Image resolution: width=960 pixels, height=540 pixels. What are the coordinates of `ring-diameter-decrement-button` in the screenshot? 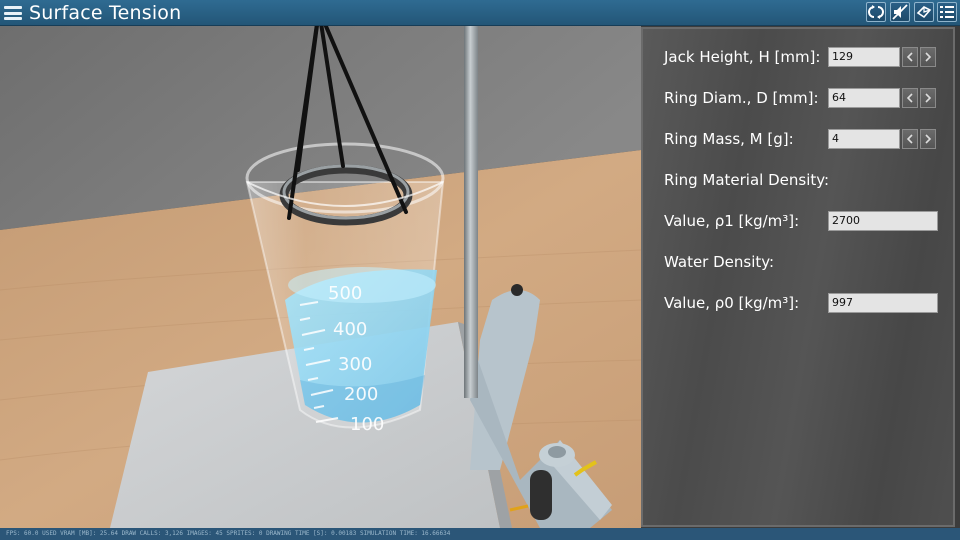 It's located at (910, 98).